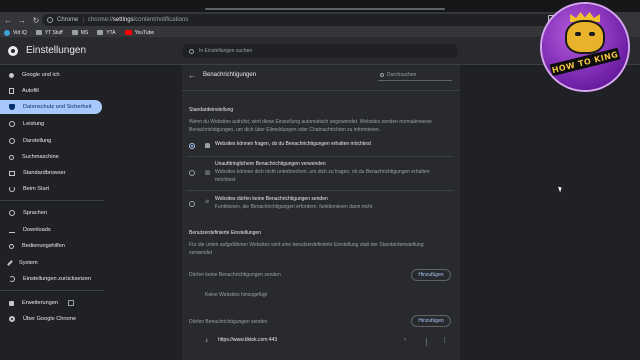 Image resolution: width=640 pixels, height=360 pixels. I want to click on sidebar-item-reset: Einstellungen zurücksetzen, so click(51, 279).